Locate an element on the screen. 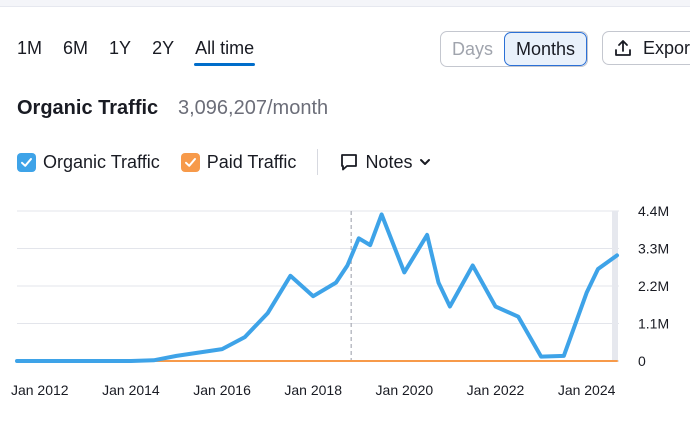  y-tick-label: 3.3M is located at coordinates (653, 249).